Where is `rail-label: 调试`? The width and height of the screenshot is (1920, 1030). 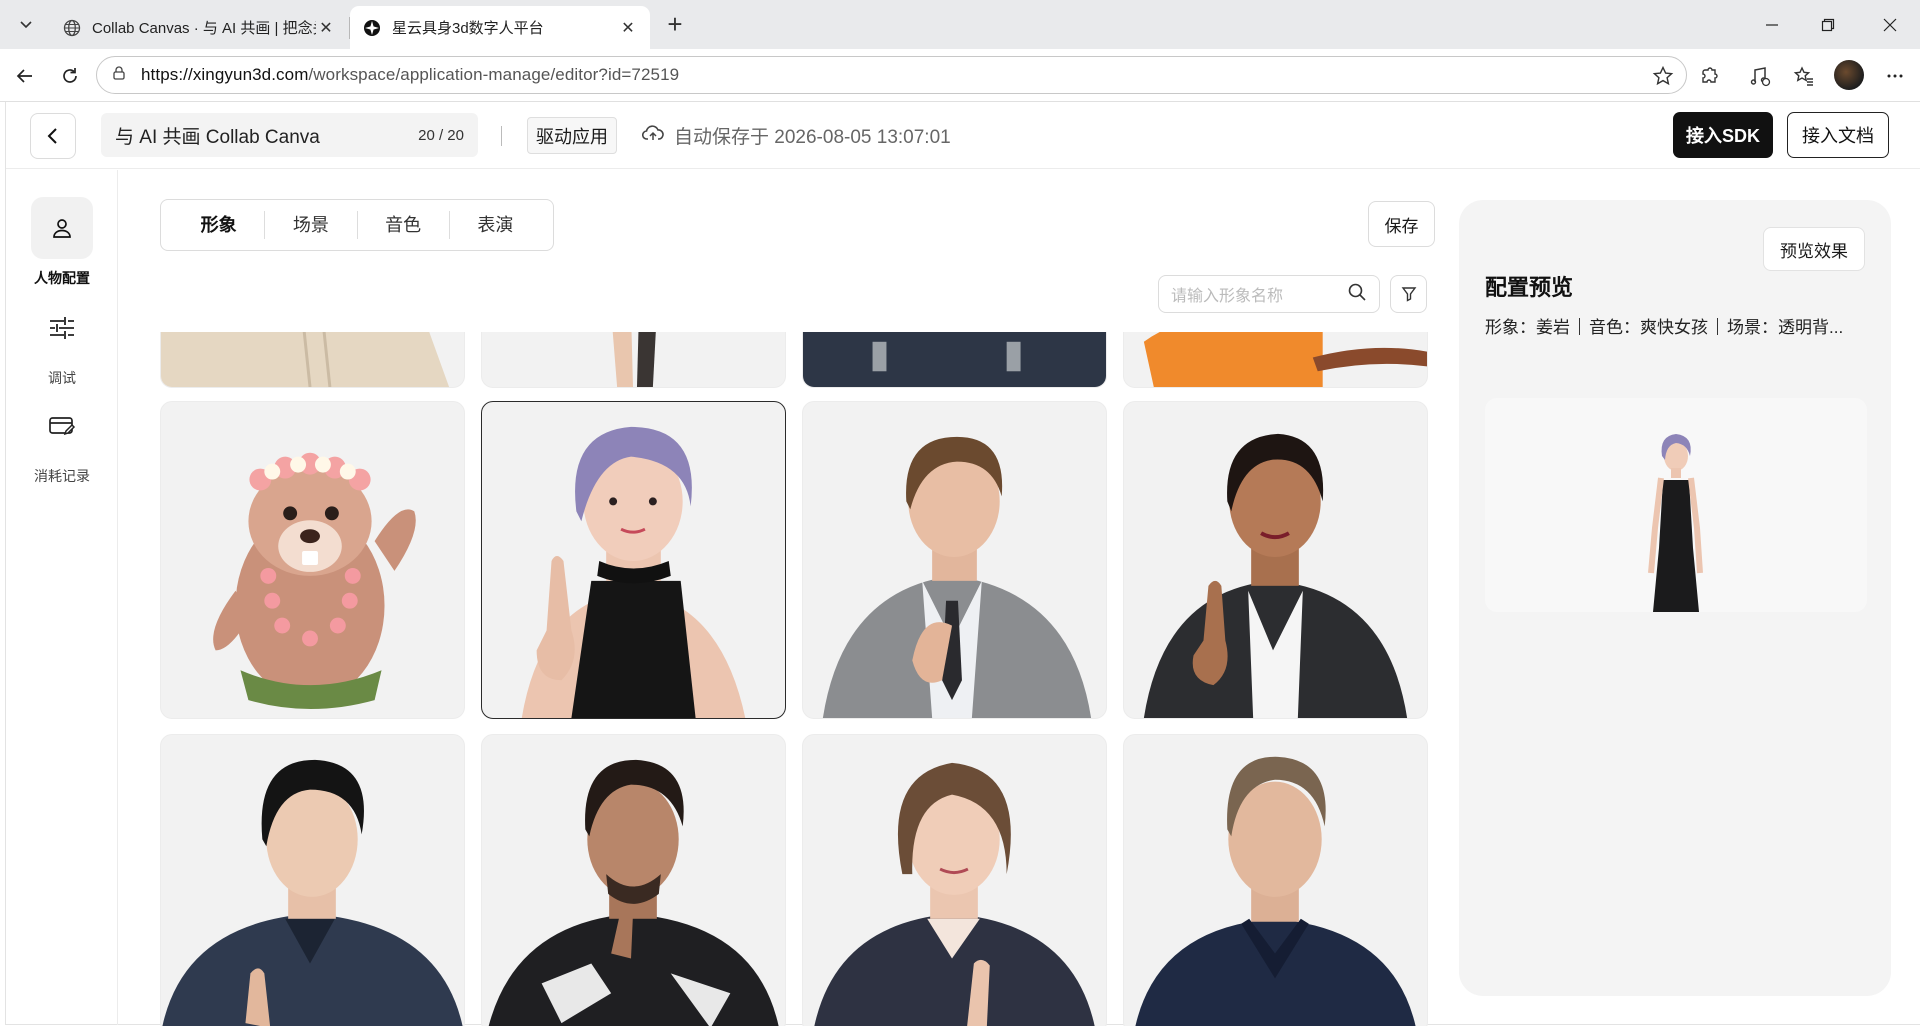
rail-label: 调试 is located at coordinates (62, 378).